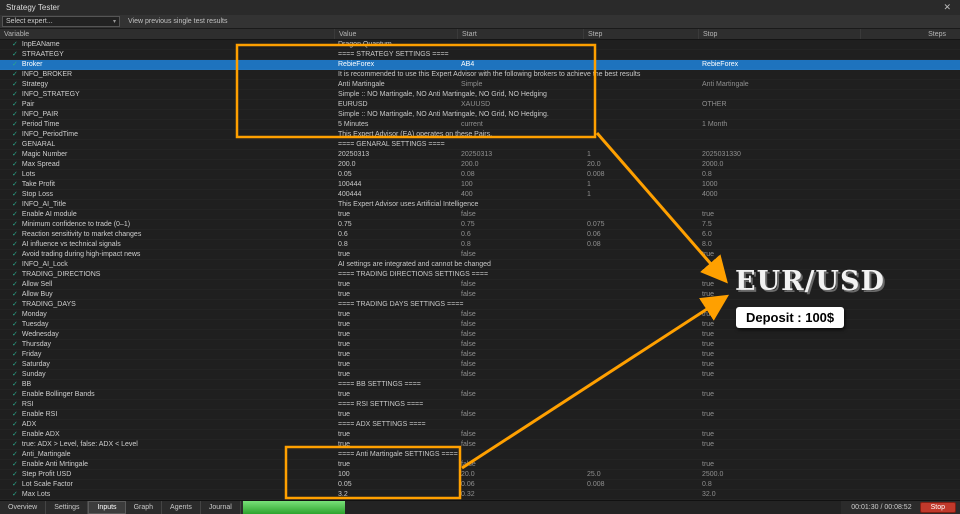 Image resolution: width=960 pixels, height=514 pixels. I want to click on column-header-variable: Variable, so click(167, 34).